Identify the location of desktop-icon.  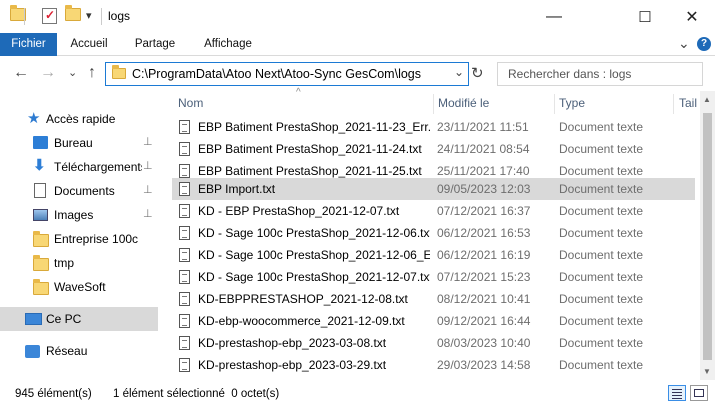
(40, 142).